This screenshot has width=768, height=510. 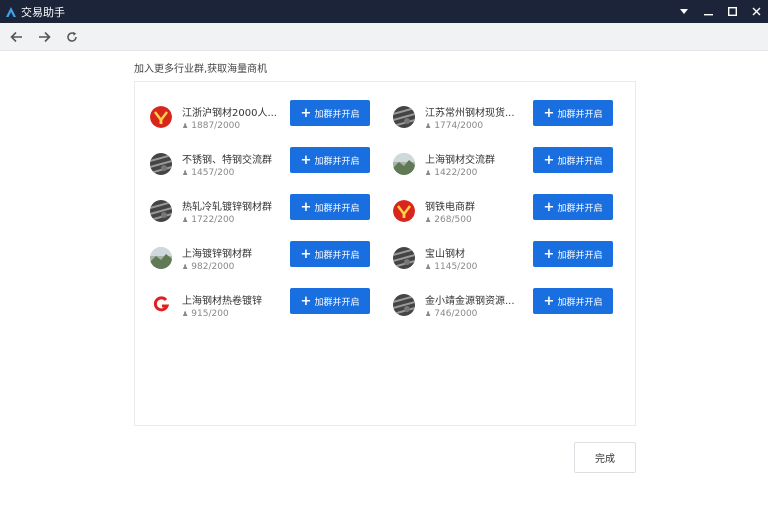 What do you see at coordinates (265, 120) in the screenshot?
I see `group-list-item: 江浙沪钢材2000人... ♟ 1887/2000 + 加群并开启` at bounding box center [265, 120].